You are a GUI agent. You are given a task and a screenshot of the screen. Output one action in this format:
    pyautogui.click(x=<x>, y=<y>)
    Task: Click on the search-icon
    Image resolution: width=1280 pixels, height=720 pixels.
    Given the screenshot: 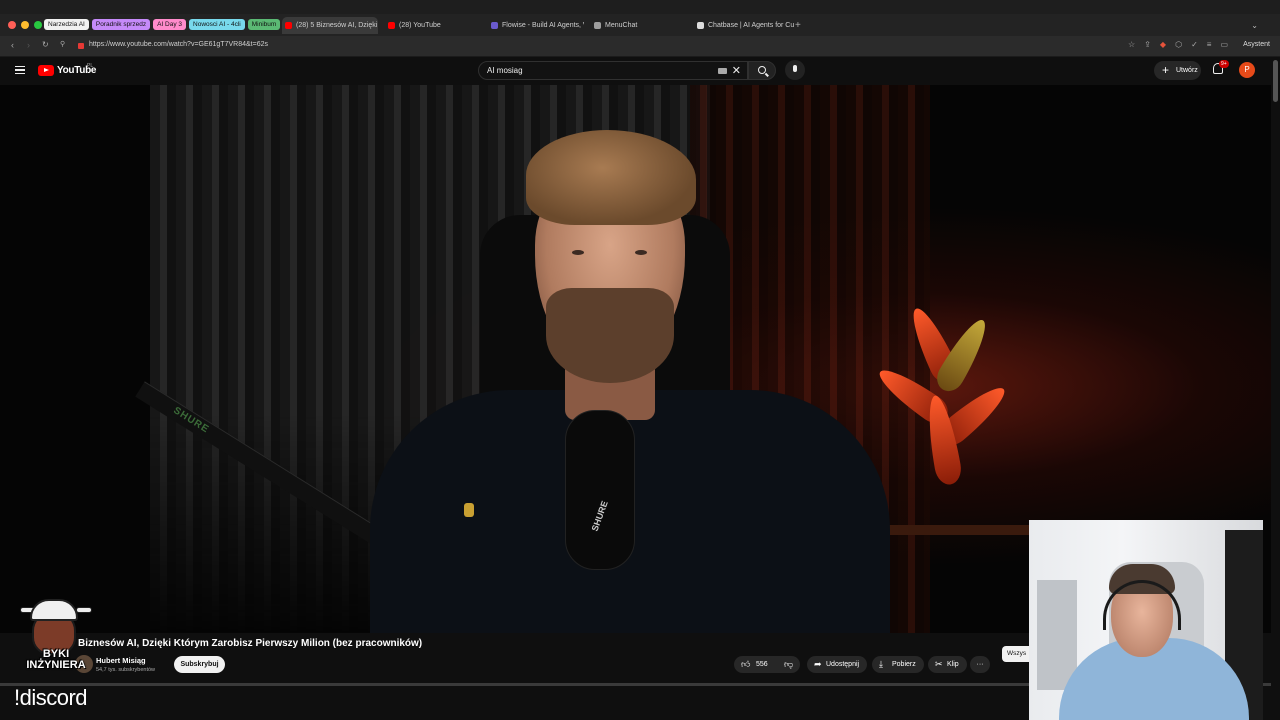 What is the action you would take?
    pyautogui.click(x=762, y=70)
    